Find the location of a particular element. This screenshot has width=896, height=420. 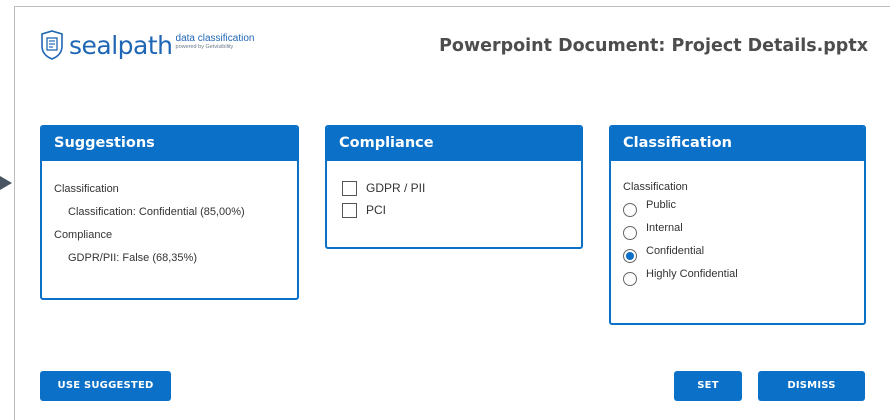

compliance-option-pci: PCI is located at coordinates (454, 210).